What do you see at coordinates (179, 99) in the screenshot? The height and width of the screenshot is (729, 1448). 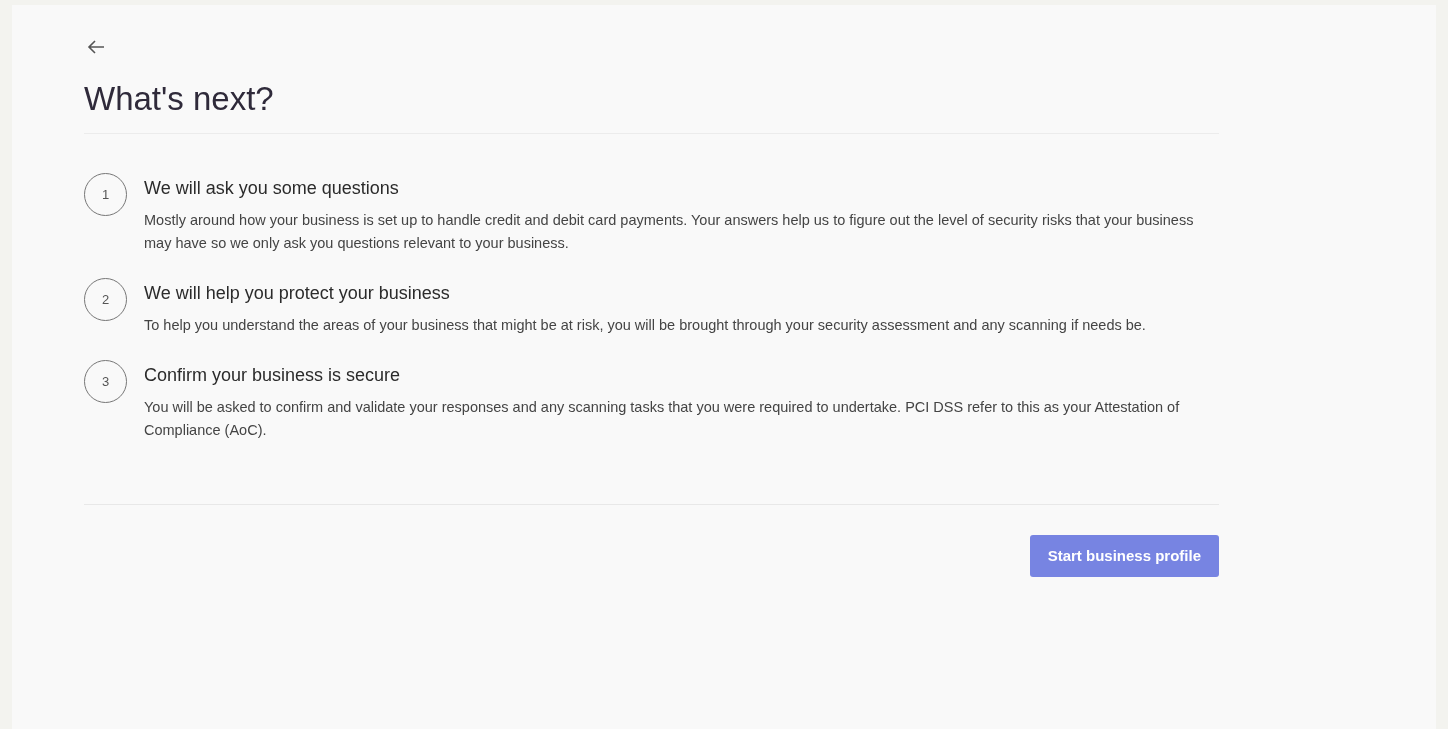 I see `page-title: What's next?` at bounding box center [179, 99].